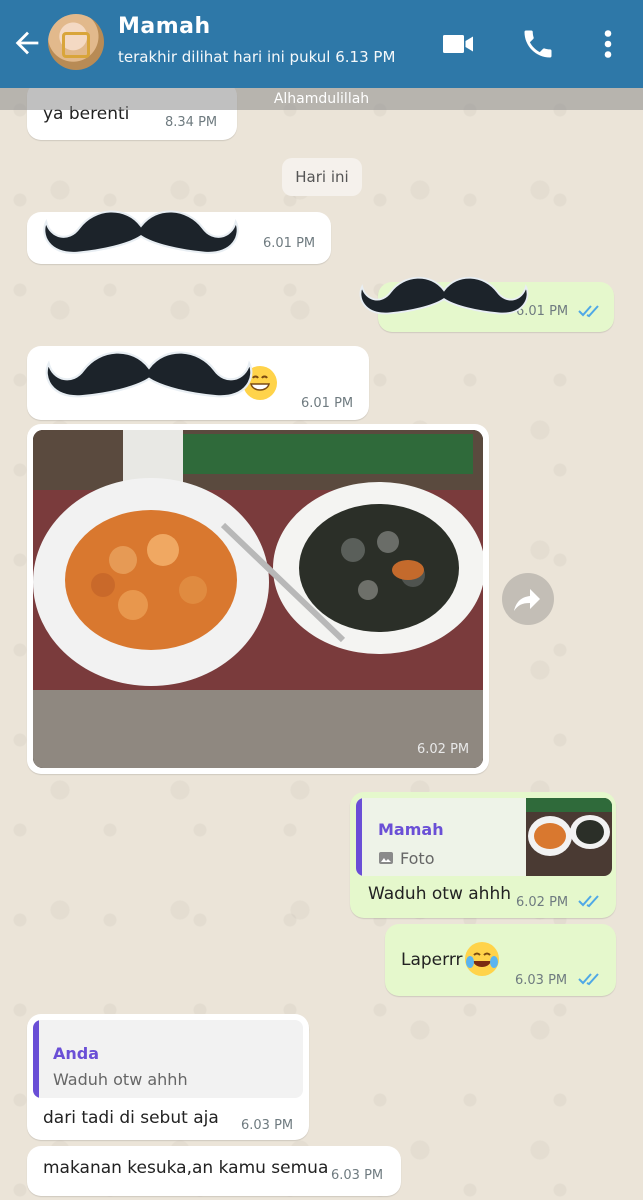 This screenshot has height=1200, width=643. What do you see at coordinates (432, 960) in the screenshot?
I see `message-text: Laperrr` at bounding box center [432, 960].